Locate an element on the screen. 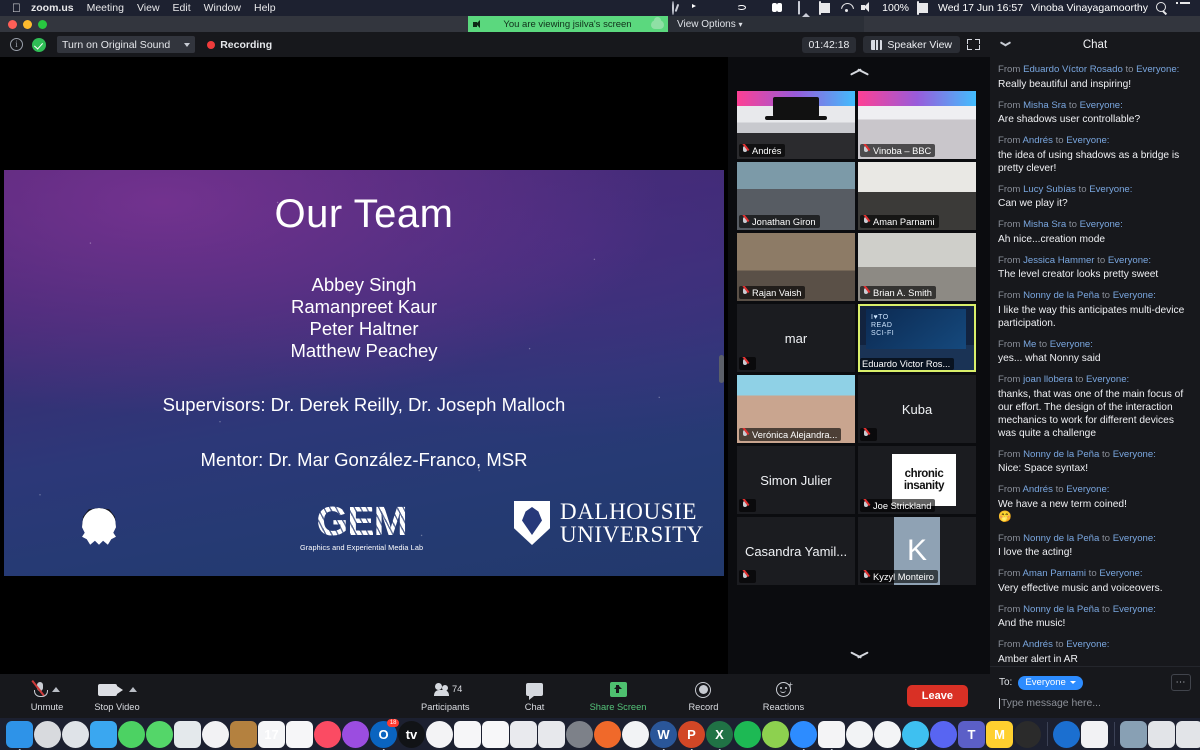  video-options-chevron-icon is located at coordinates (132, 689).